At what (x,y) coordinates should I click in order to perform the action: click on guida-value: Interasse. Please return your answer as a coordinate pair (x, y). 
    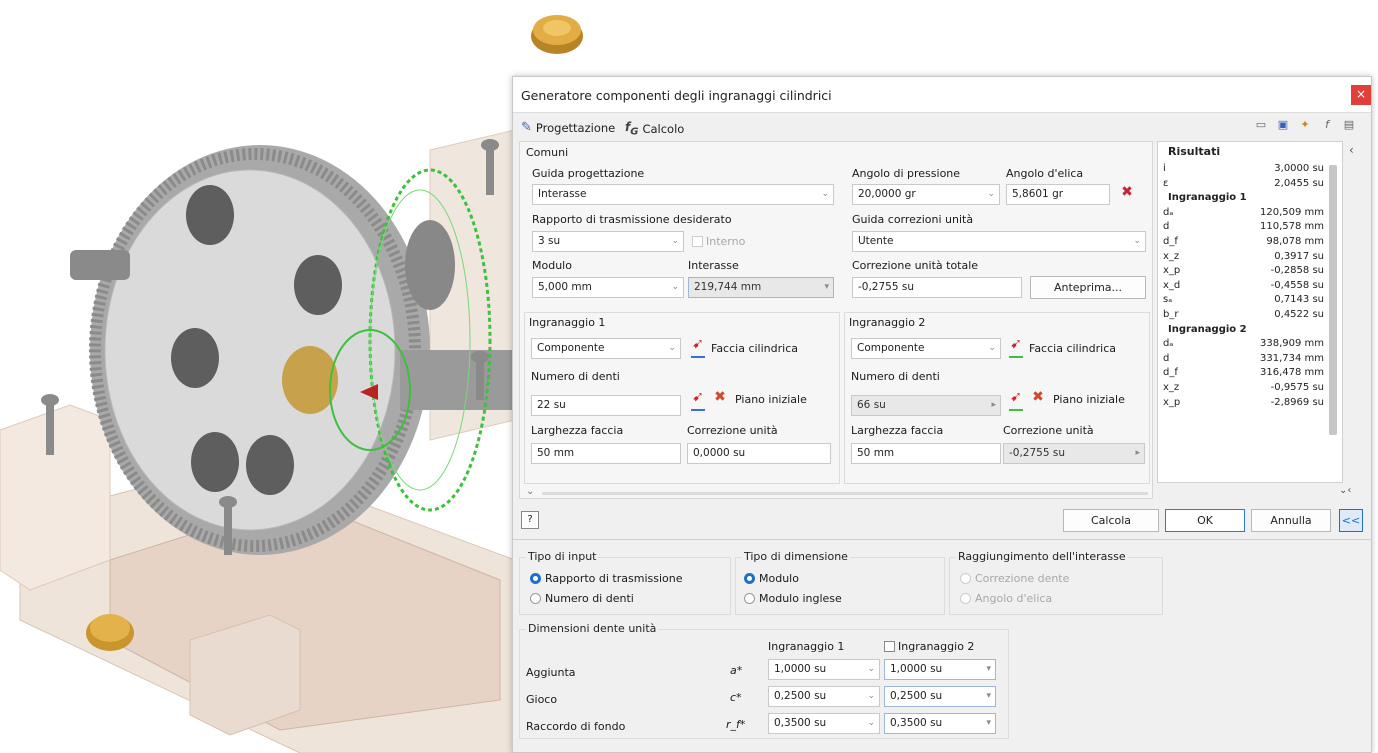
    Looking at the image, I should click on (562, 194).